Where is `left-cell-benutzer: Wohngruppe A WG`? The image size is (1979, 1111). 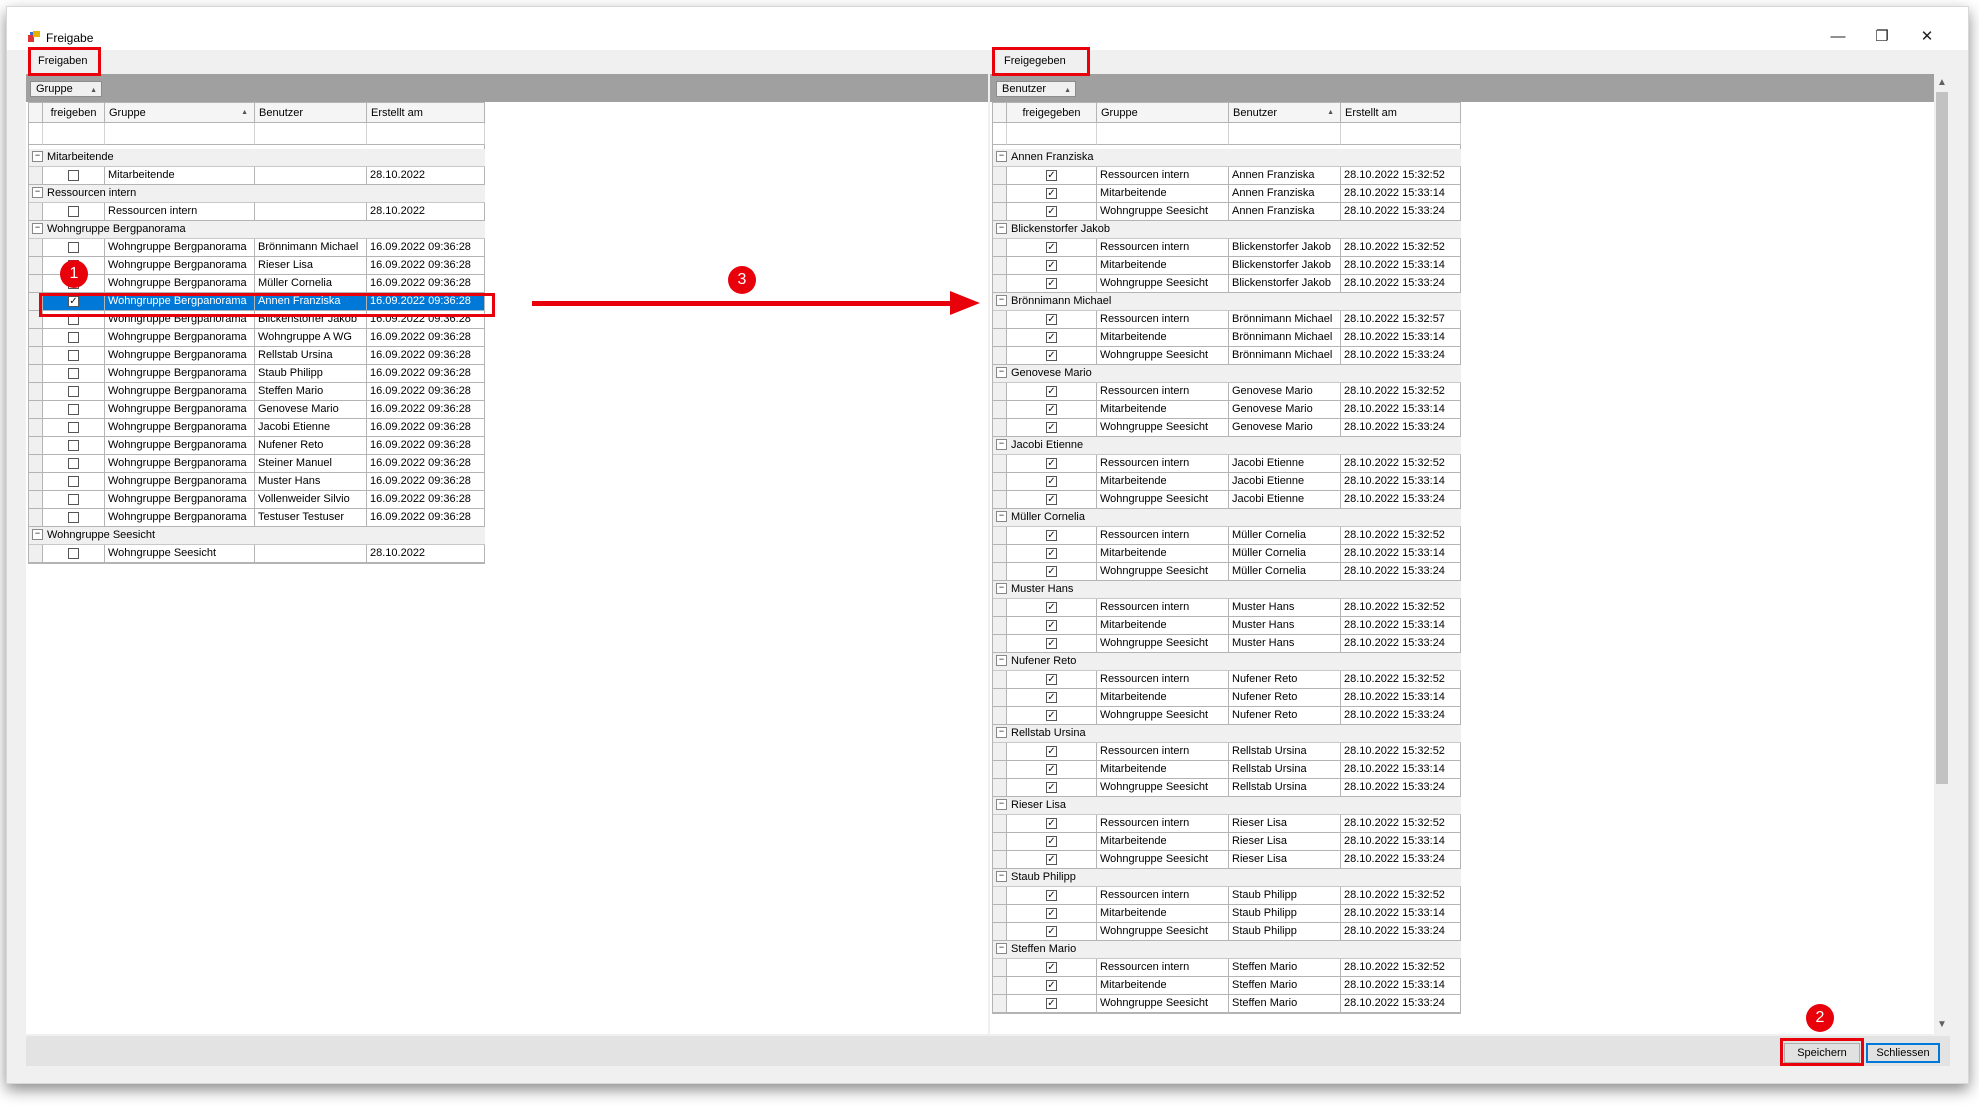 left-cell-benutzer: Wohngruppe A WG is located at coordinates (311, 338).